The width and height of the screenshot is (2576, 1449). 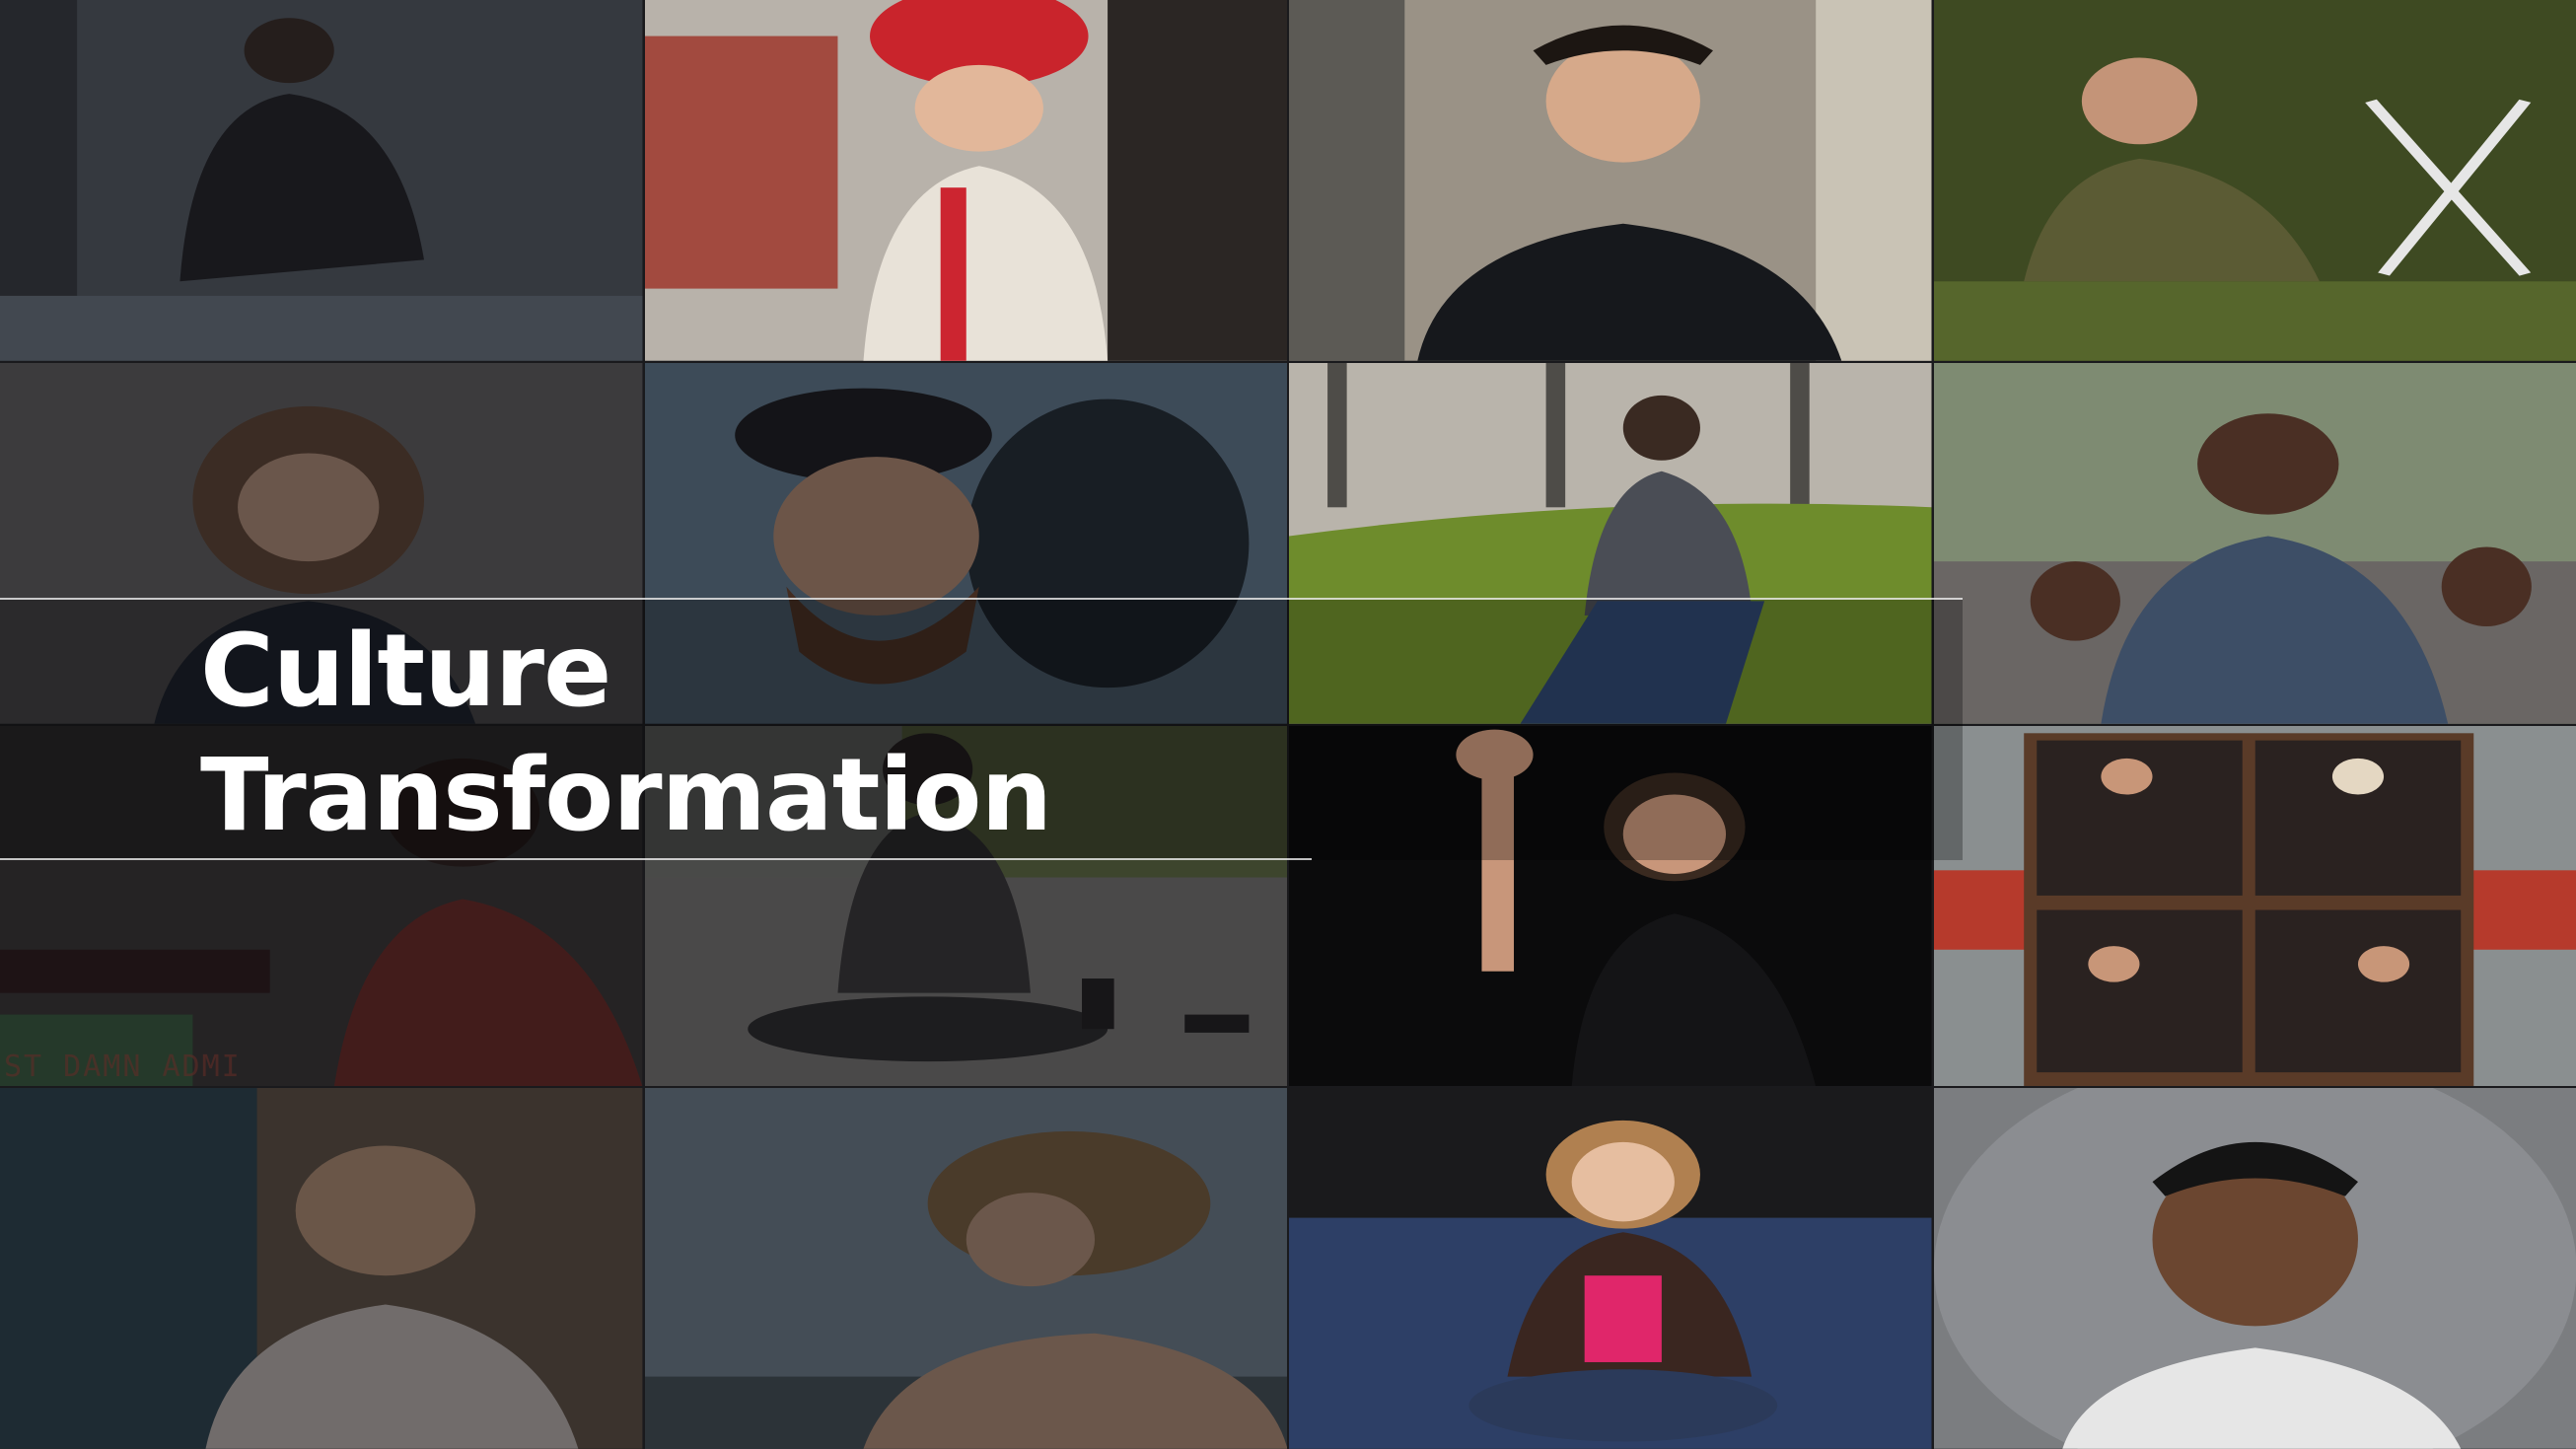 I want to click on slide-title-line-2: Transformation, so click(x=626, y=795).